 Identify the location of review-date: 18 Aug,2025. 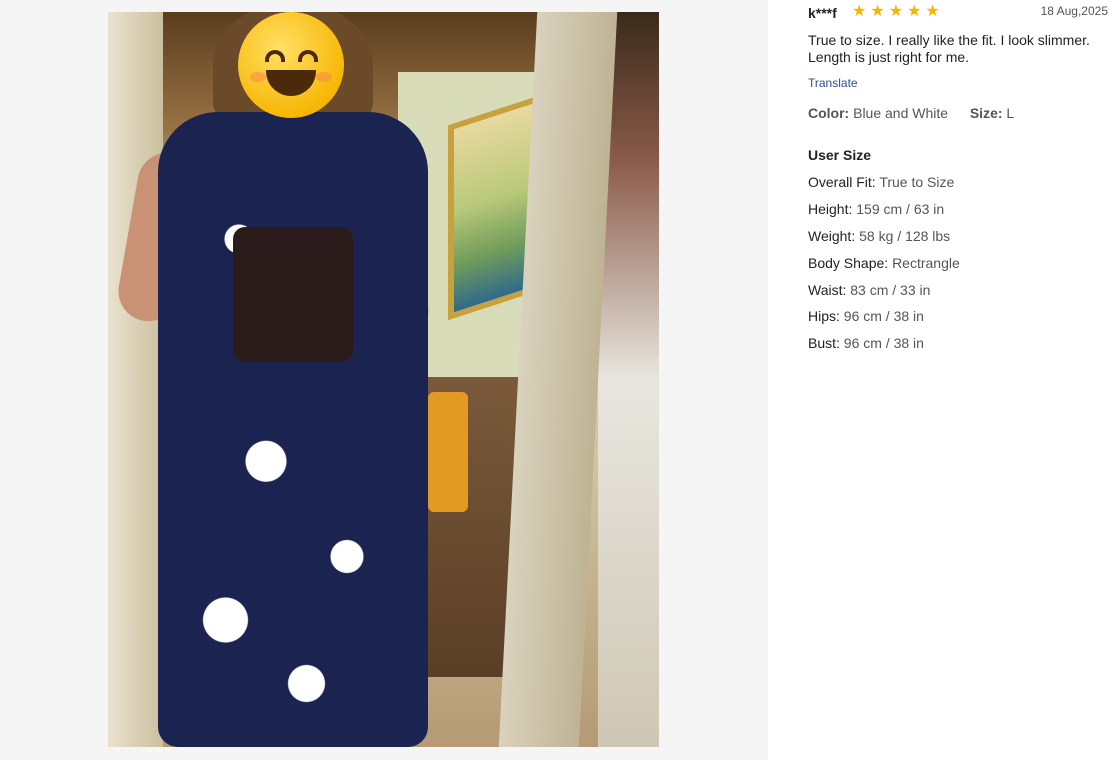
(1074, 11).